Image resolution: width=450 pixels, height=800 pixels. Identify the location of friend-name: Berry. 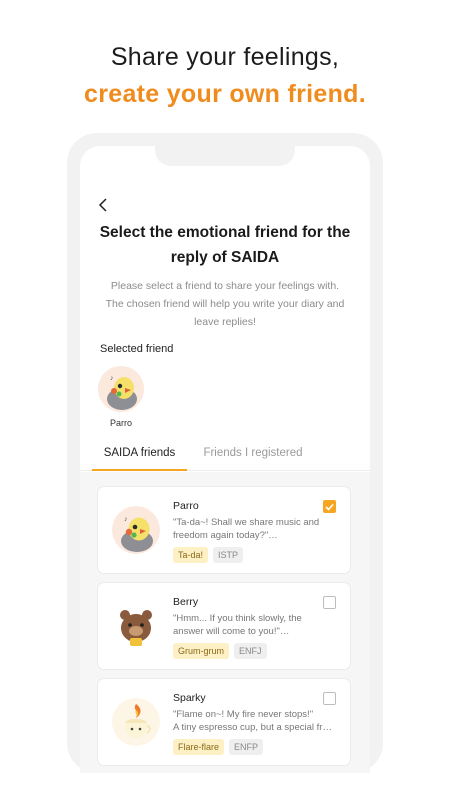
(186, 602).